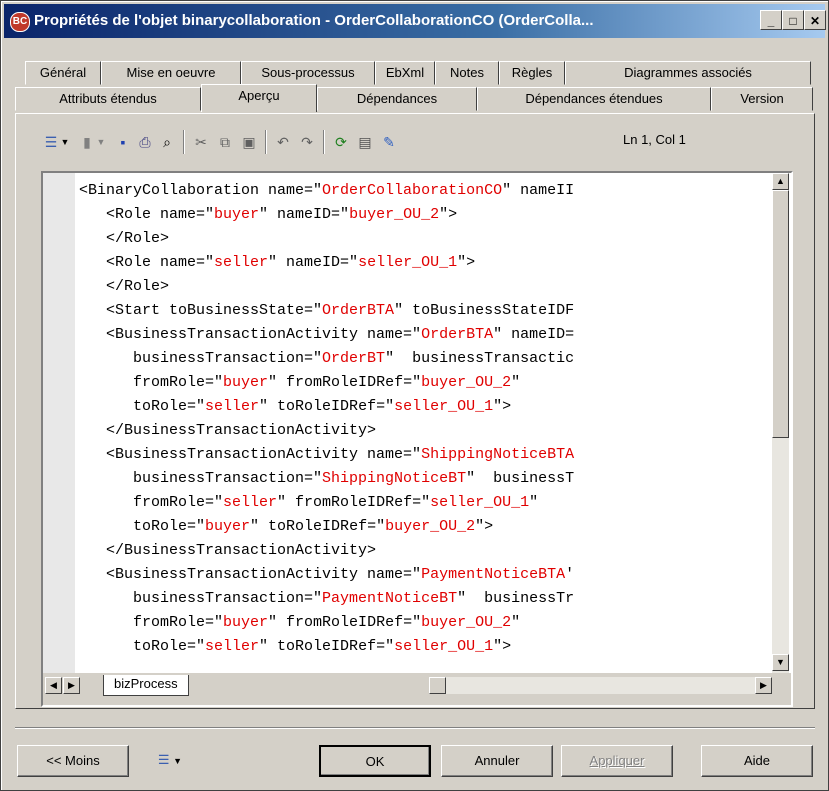 The height and width of the screenshot is (791, 829). Describe the element at coordinates (201, 598) in the screenshot. I see `code-token: businessTransaction="` at that location.